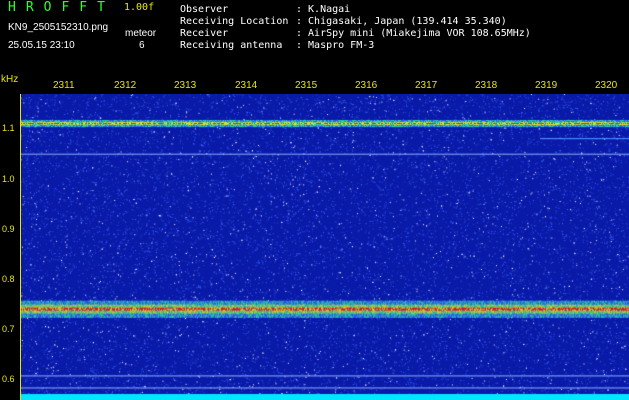 The height and width of the screenshot is (400, 629). Describe the element at coordinates (426, 85) in the screenshot. I see `x-tick-label: 2317` at that location.